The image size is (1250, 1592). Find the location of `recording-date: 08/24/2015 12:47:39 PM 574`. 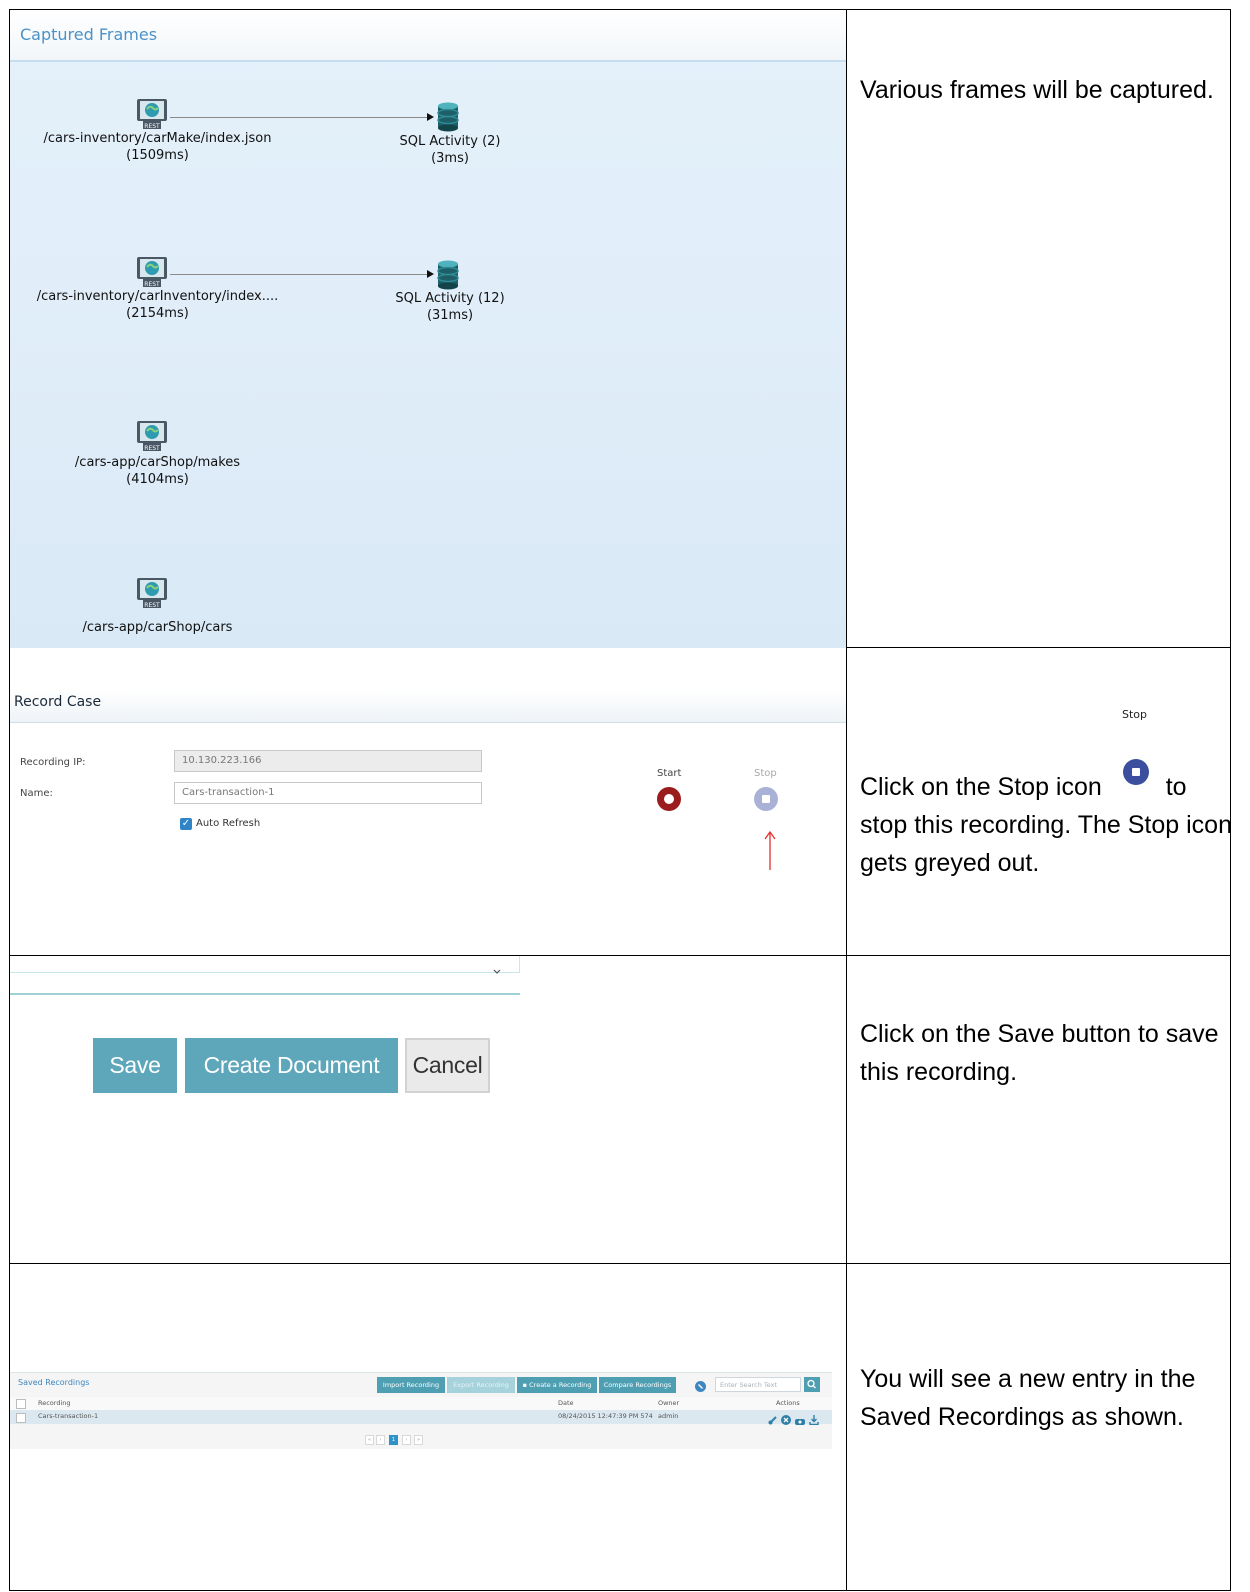

recording-date: 08/24/2015 12:47:39 PM 574 is located at coordinates (605, 1416).